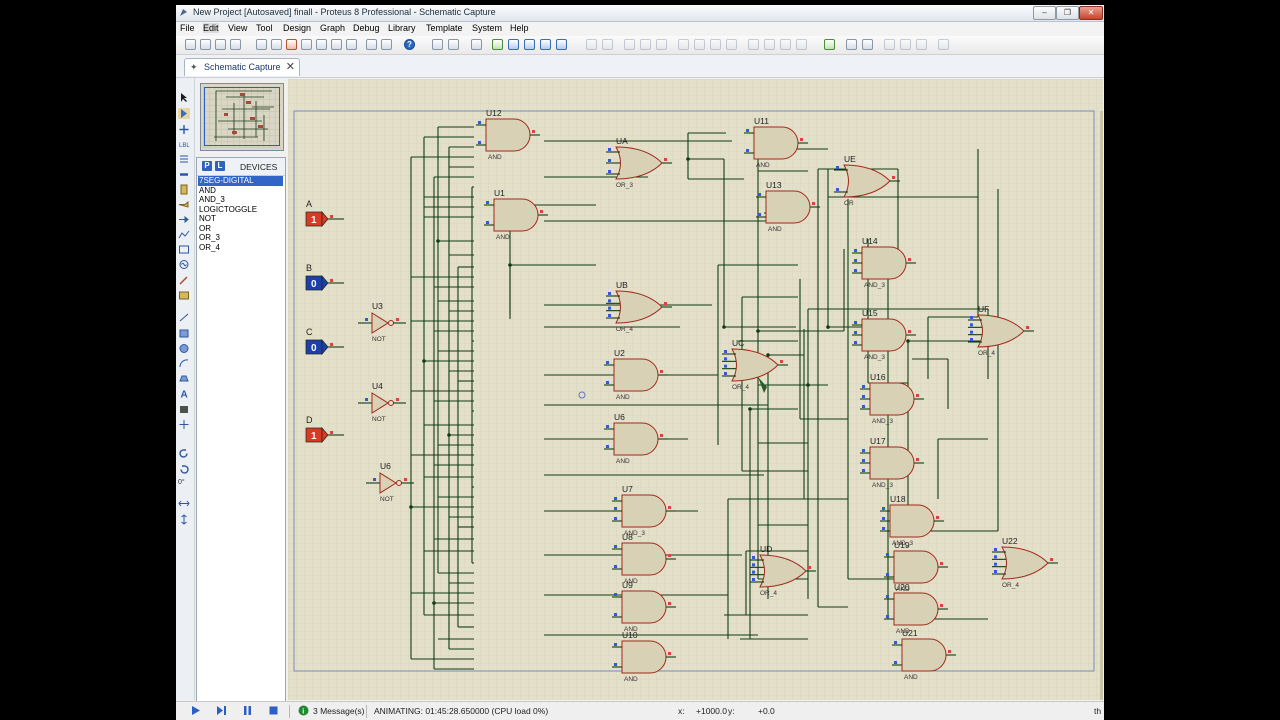  I want to click on menu-edit: Edit, so click(211, 28).